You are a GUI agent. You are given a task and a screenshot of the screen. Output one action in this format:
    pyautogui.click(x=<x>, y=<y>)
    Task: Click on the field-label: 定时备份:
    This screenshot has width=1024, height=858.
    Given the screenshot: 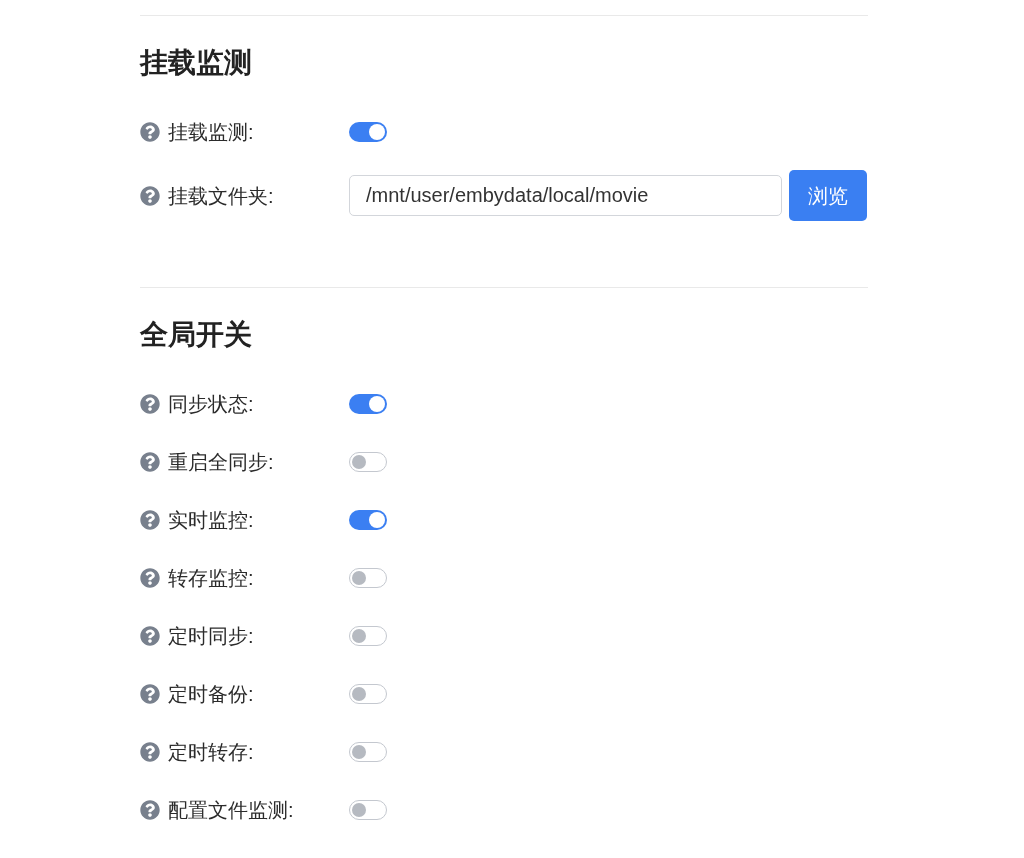 What is the action you would take?
    pyautogui.click(x=211, y=694)
    